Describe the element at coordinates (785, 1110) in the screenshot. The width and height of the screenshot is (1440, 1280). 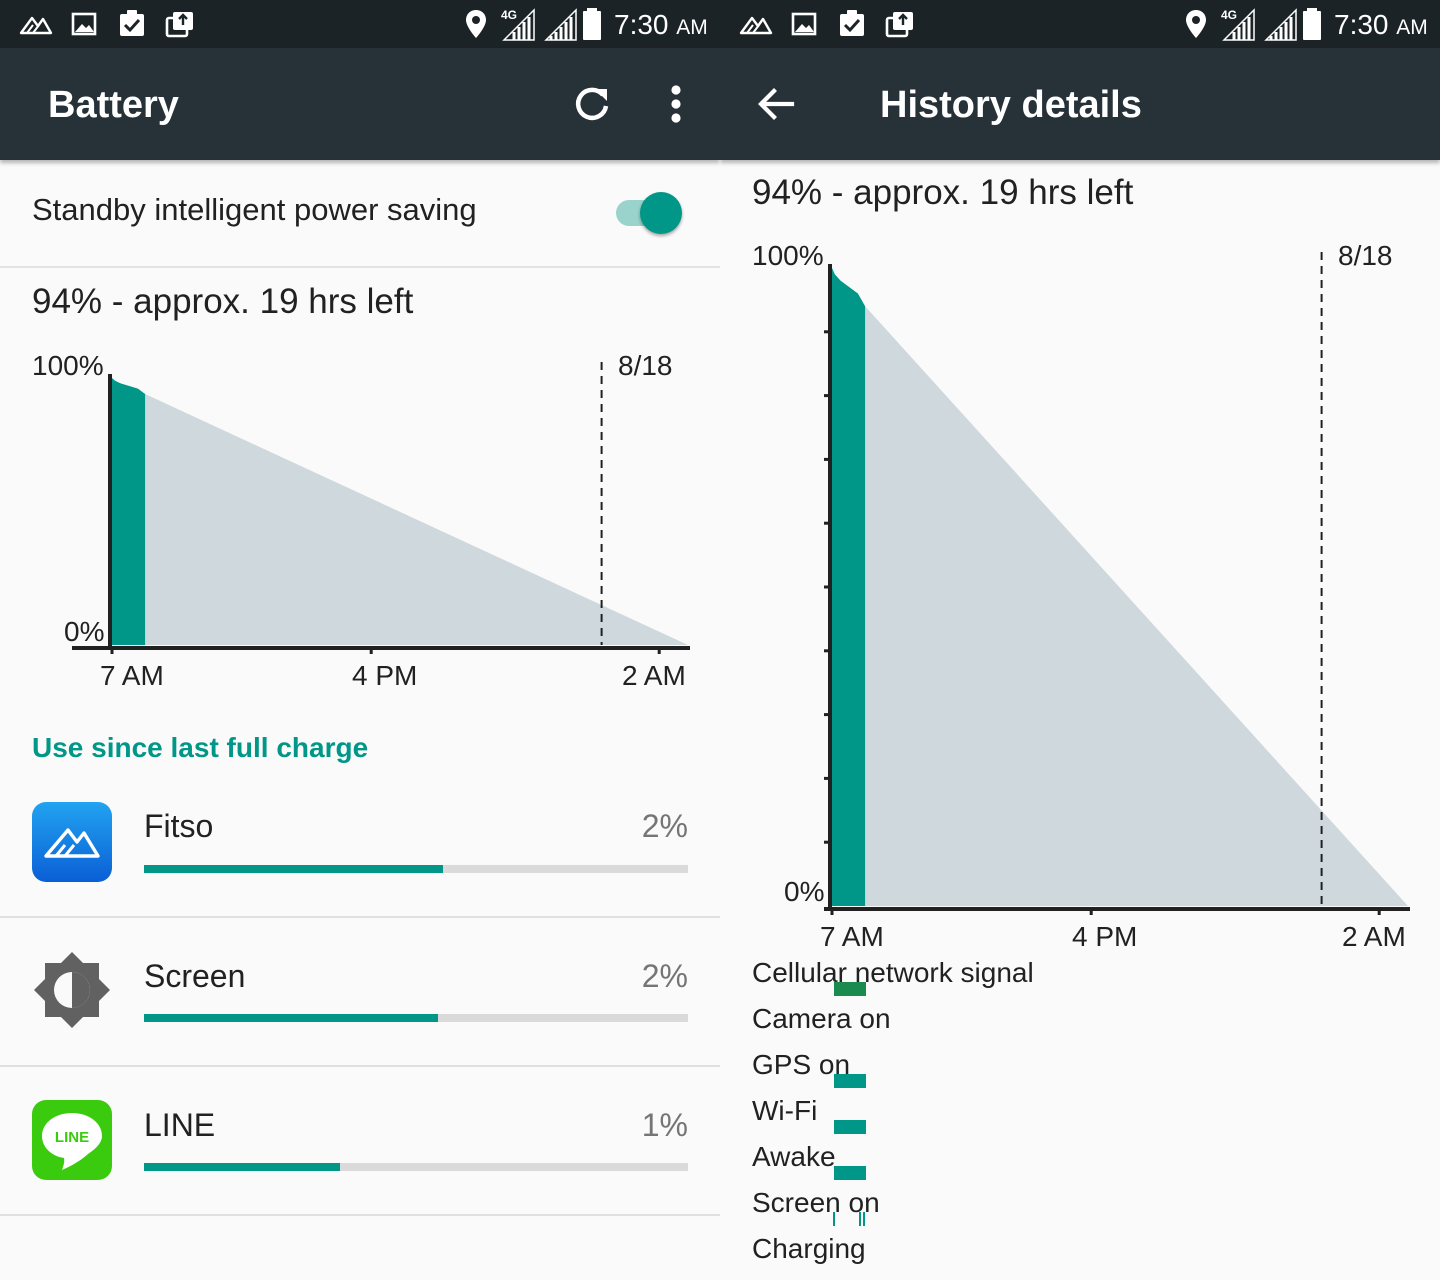
I see `legend-wifi: Wi-Fi` at that location.